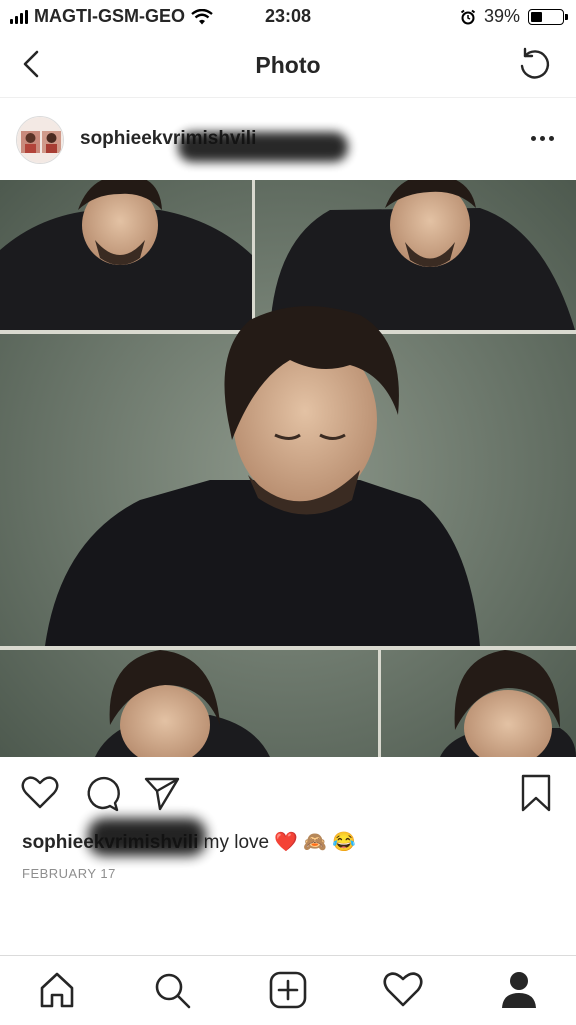 This screenshot has width=576, height=1025. What do you see at coordinates (288, 17) in the screenshot?
I see `status-bar: MAGTI-GSM-GEO 23:08 39%` at bounding box center [288, 17].